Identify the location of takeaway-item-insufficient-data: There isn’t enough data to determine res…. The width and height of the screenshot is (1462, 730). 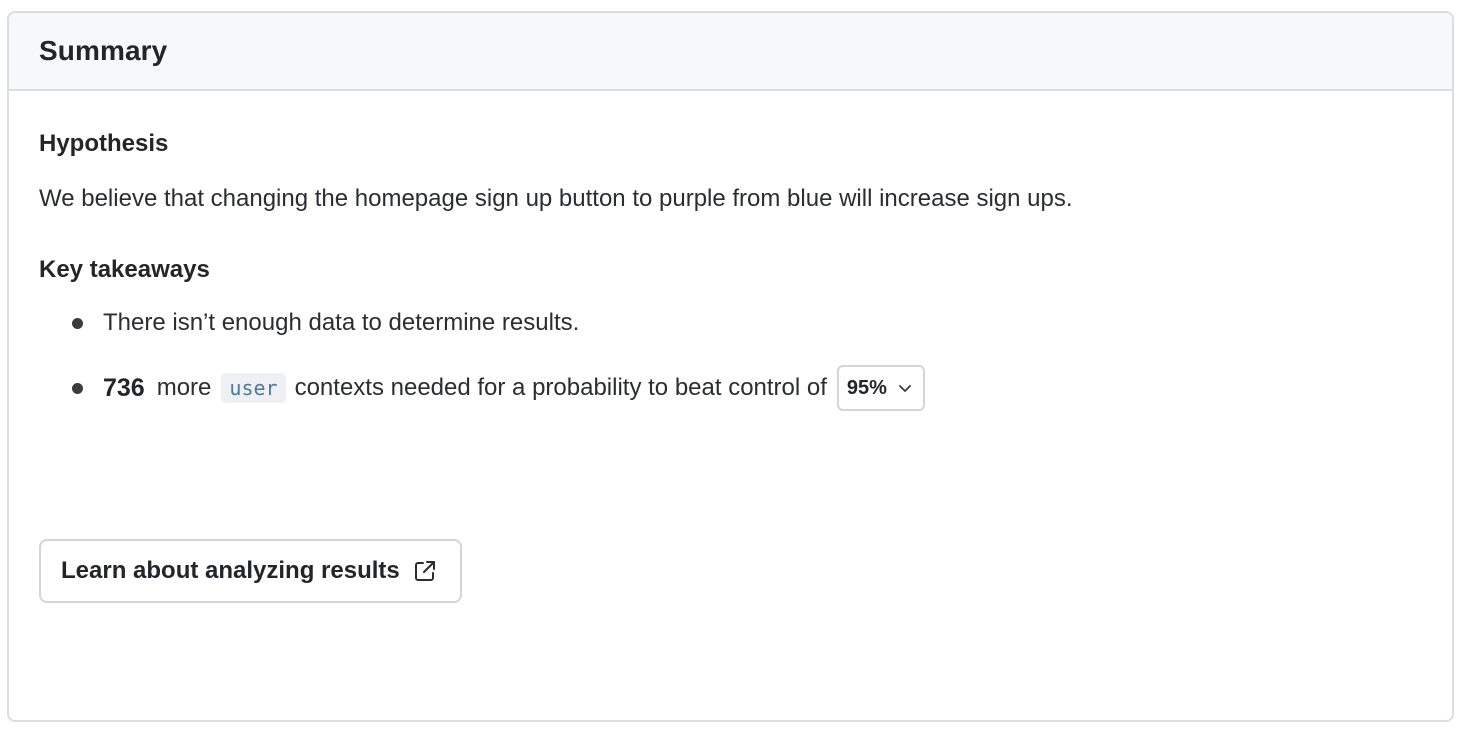
(747, 323).